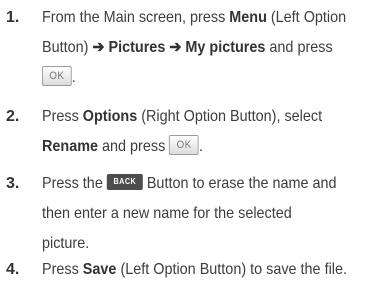 The width and height of the screenshot is (388, 286). Describe the element at coordinates (136, 17) in the screenshot. I see `text-run: From the Main screen, press` at that location.